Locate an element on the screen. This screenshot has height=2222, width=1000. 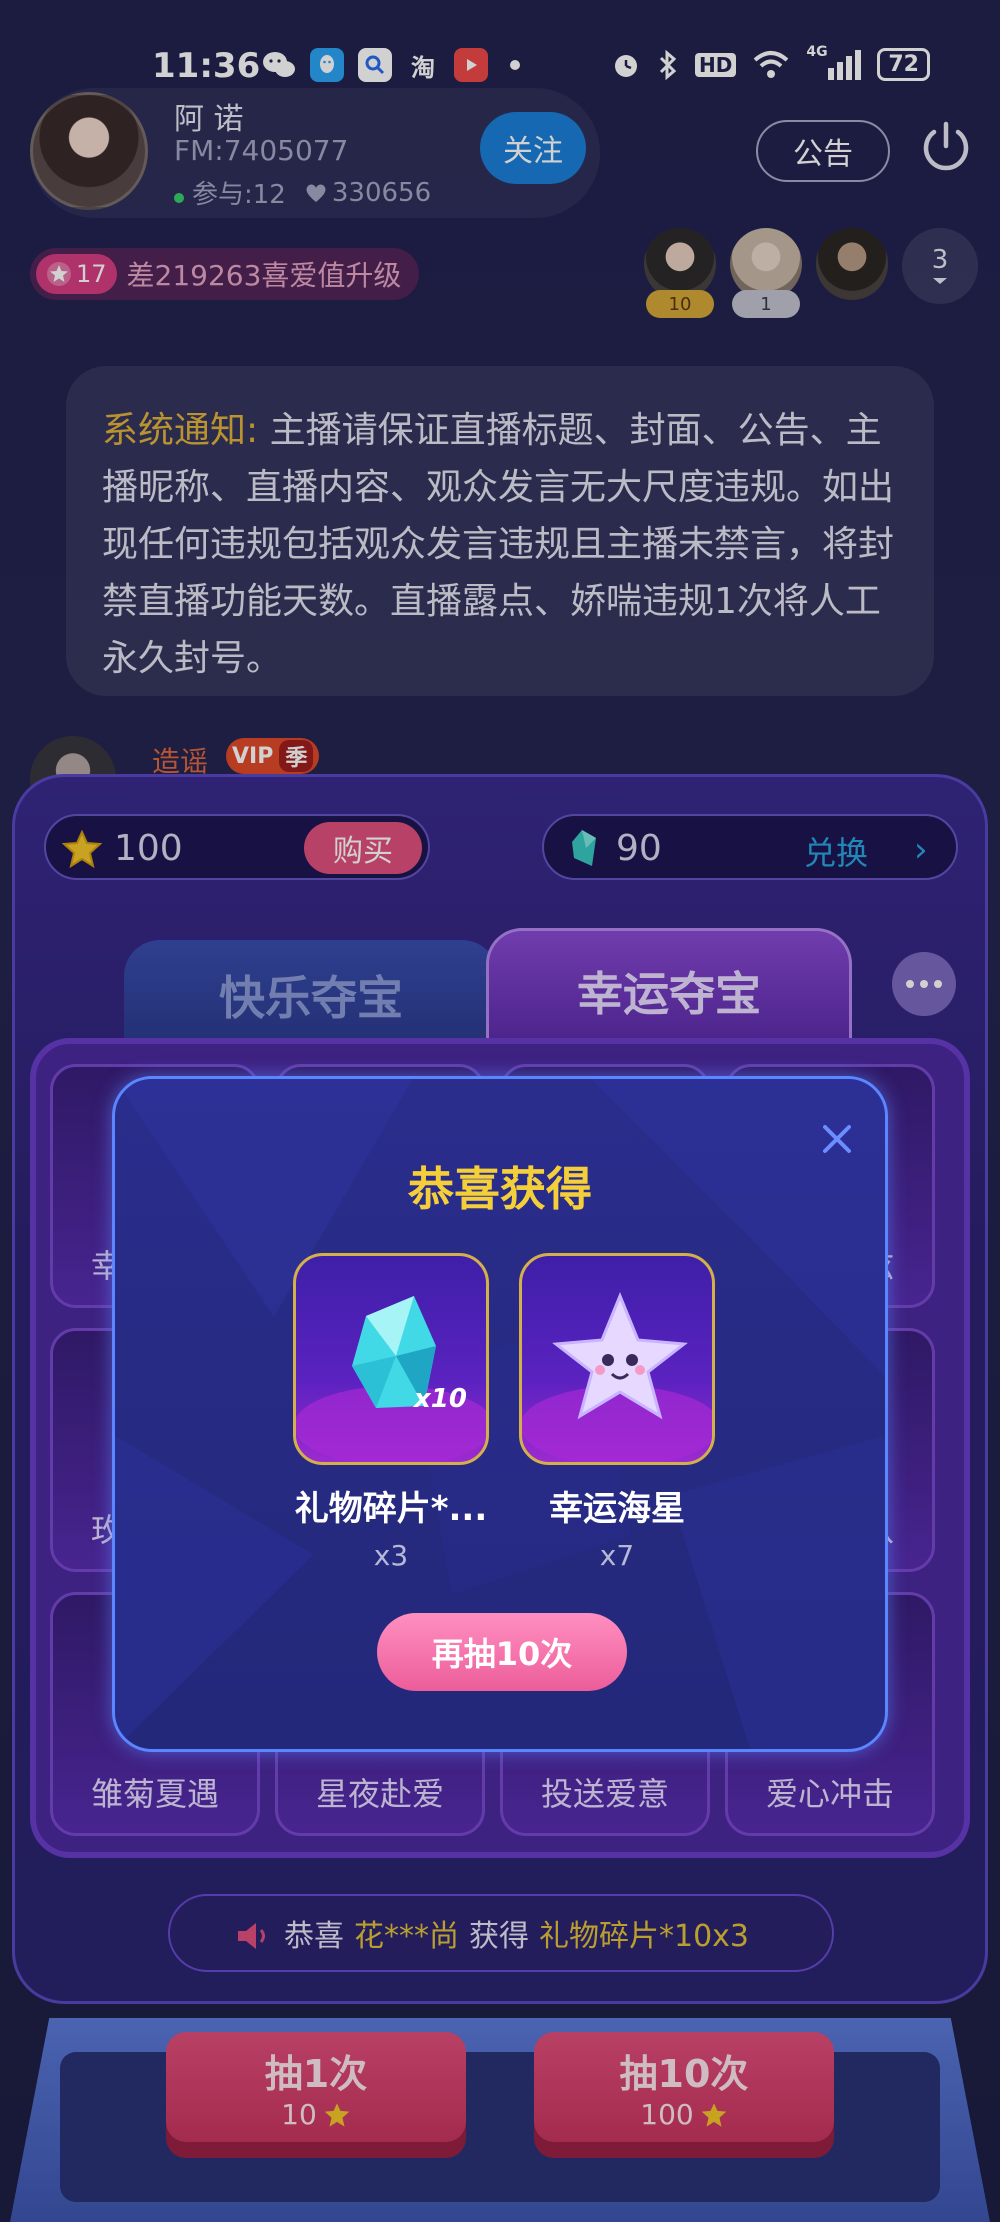
reward-item-card is located at coordinates (617, 1359).